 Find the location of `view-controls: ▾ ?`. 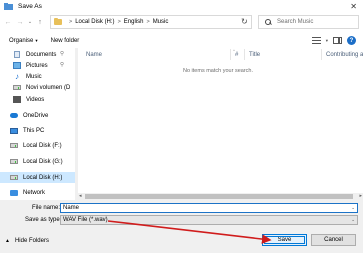

view-controls: ▾ ? is located at coordinates (333, 40).